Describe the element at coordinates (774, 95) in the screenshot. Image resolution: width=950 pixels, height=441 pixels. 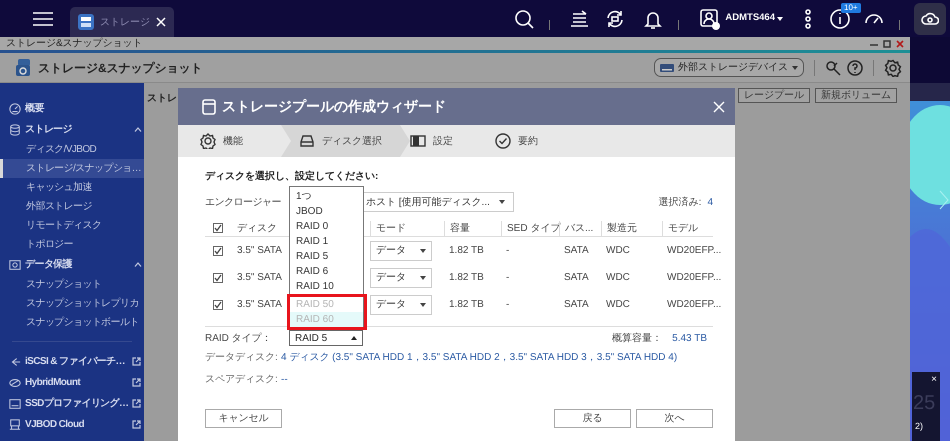
I see `toolbar-button: レージプール` at that location.